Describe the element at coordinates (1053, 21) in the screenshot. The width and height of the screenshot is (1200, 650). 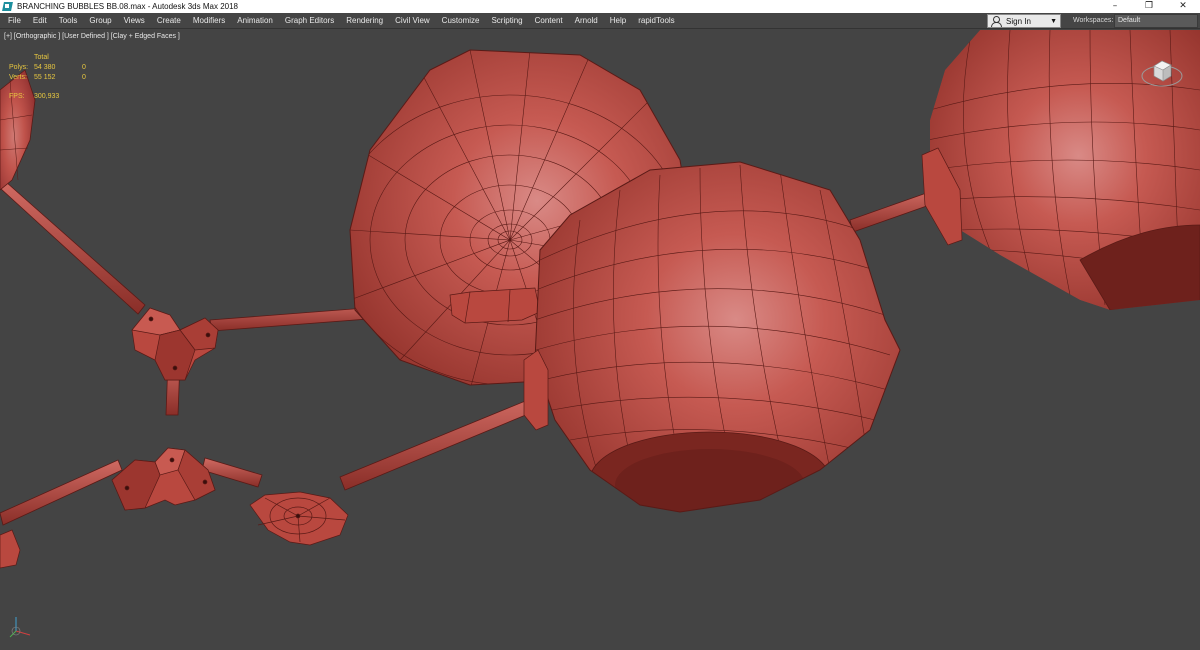
I see `chevron-down-icon: ▼` at that location.